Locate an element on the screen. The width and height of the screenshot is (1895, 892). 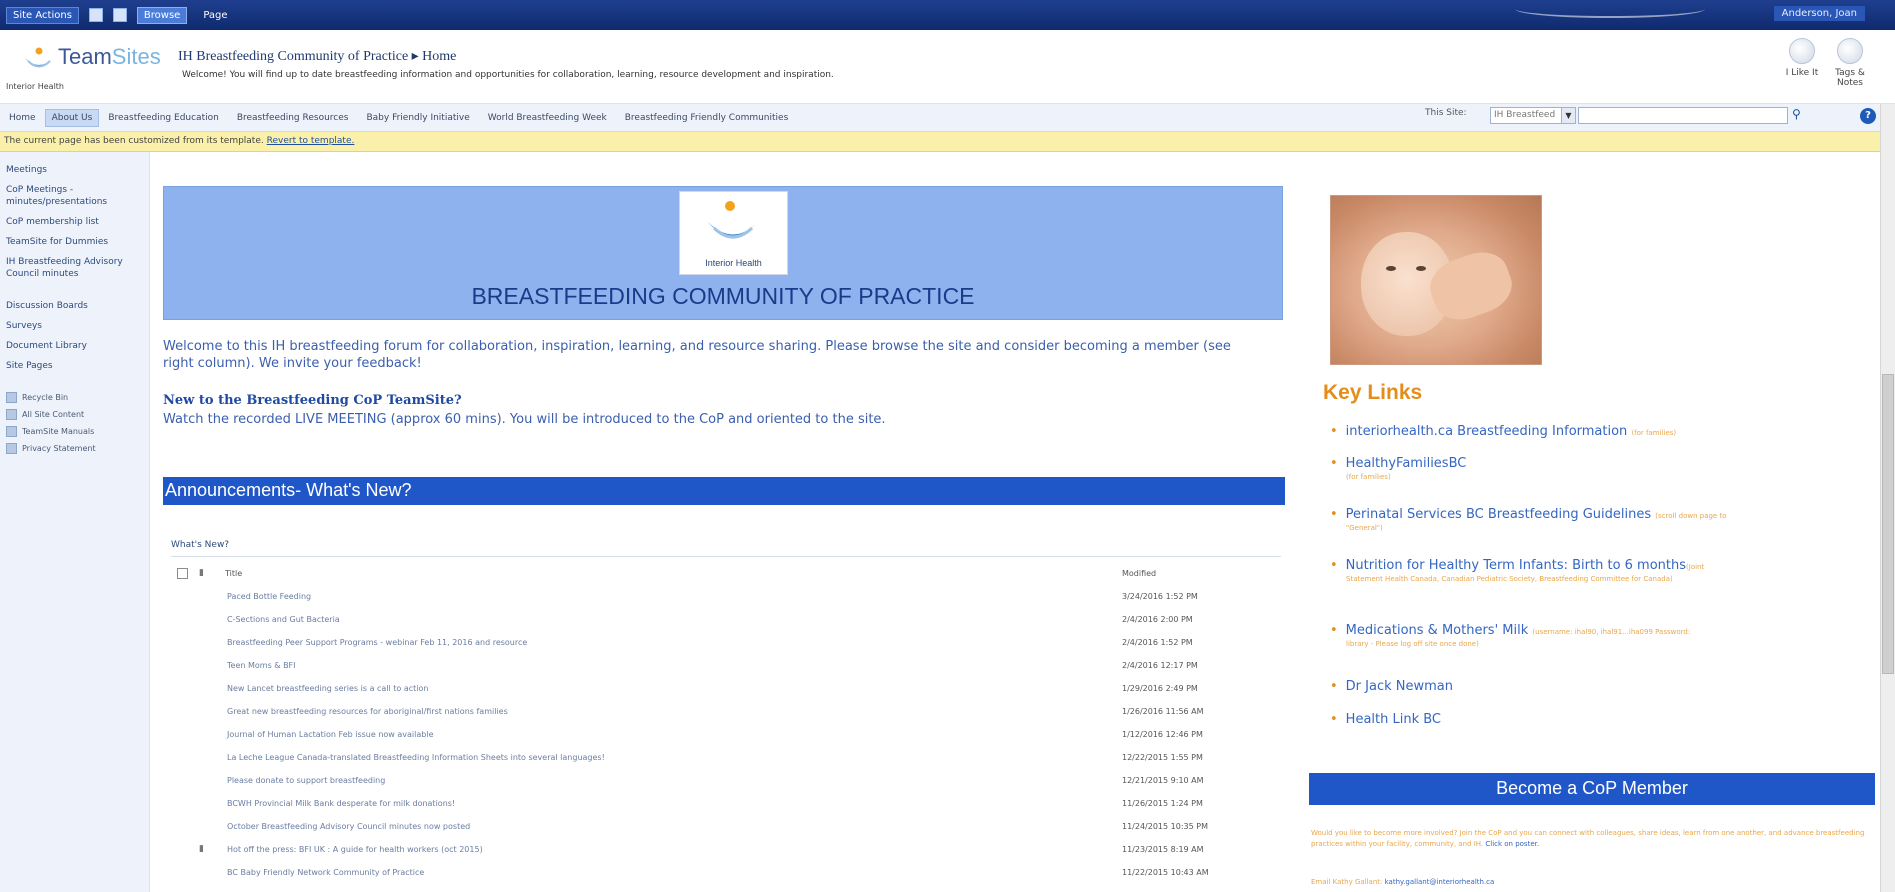
user-menu: Anderson, Joan is located at coordinates (1819, 13).